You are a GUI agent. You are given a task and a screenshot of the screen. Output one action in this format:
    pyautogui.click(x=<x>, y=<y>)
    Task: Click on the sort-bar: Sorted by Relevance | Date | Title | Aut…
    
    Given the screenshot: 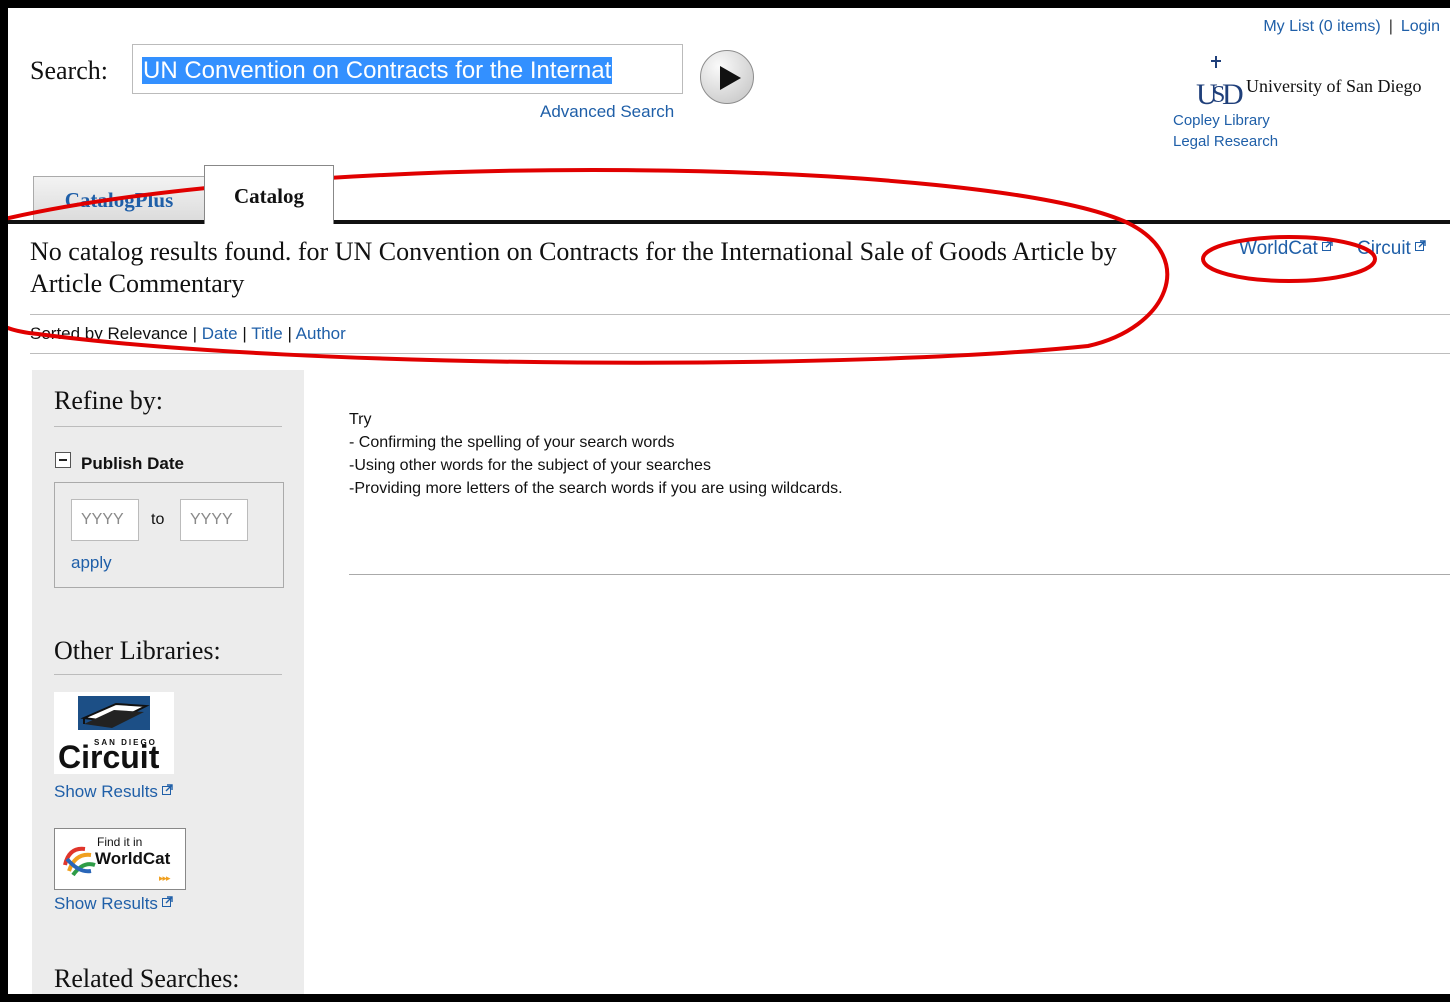 What is the action you would take?
    pyautogui.click(x=188, y=334)
    